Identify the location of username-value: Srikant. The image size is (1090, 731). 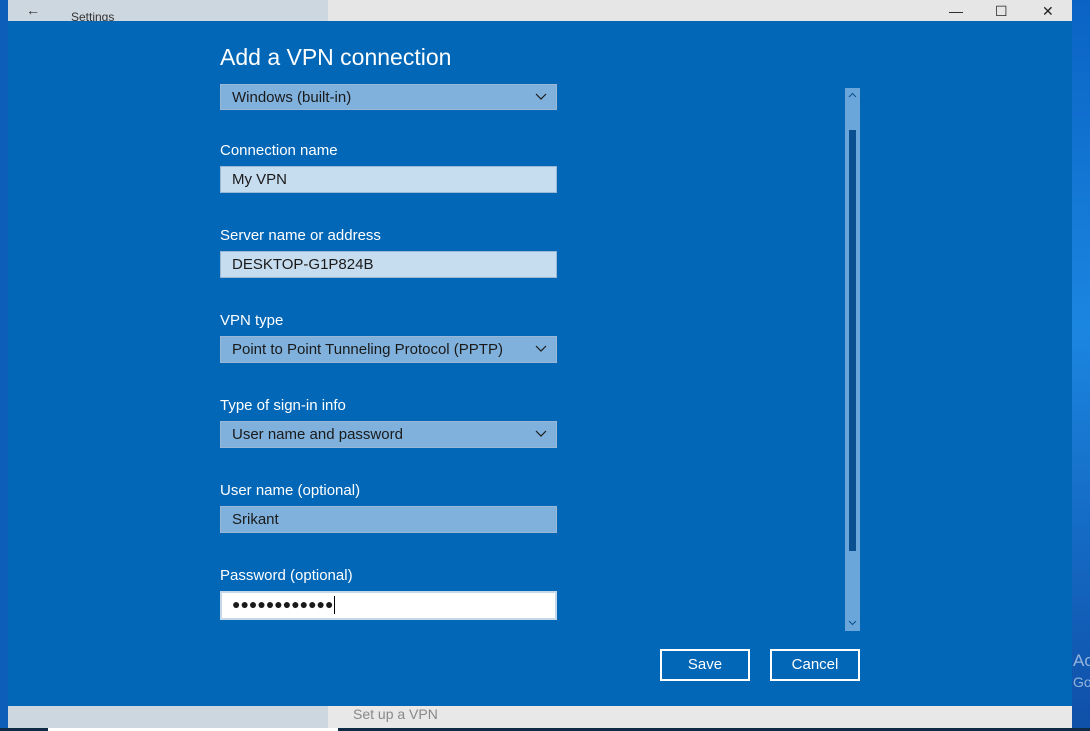
(255, 519).